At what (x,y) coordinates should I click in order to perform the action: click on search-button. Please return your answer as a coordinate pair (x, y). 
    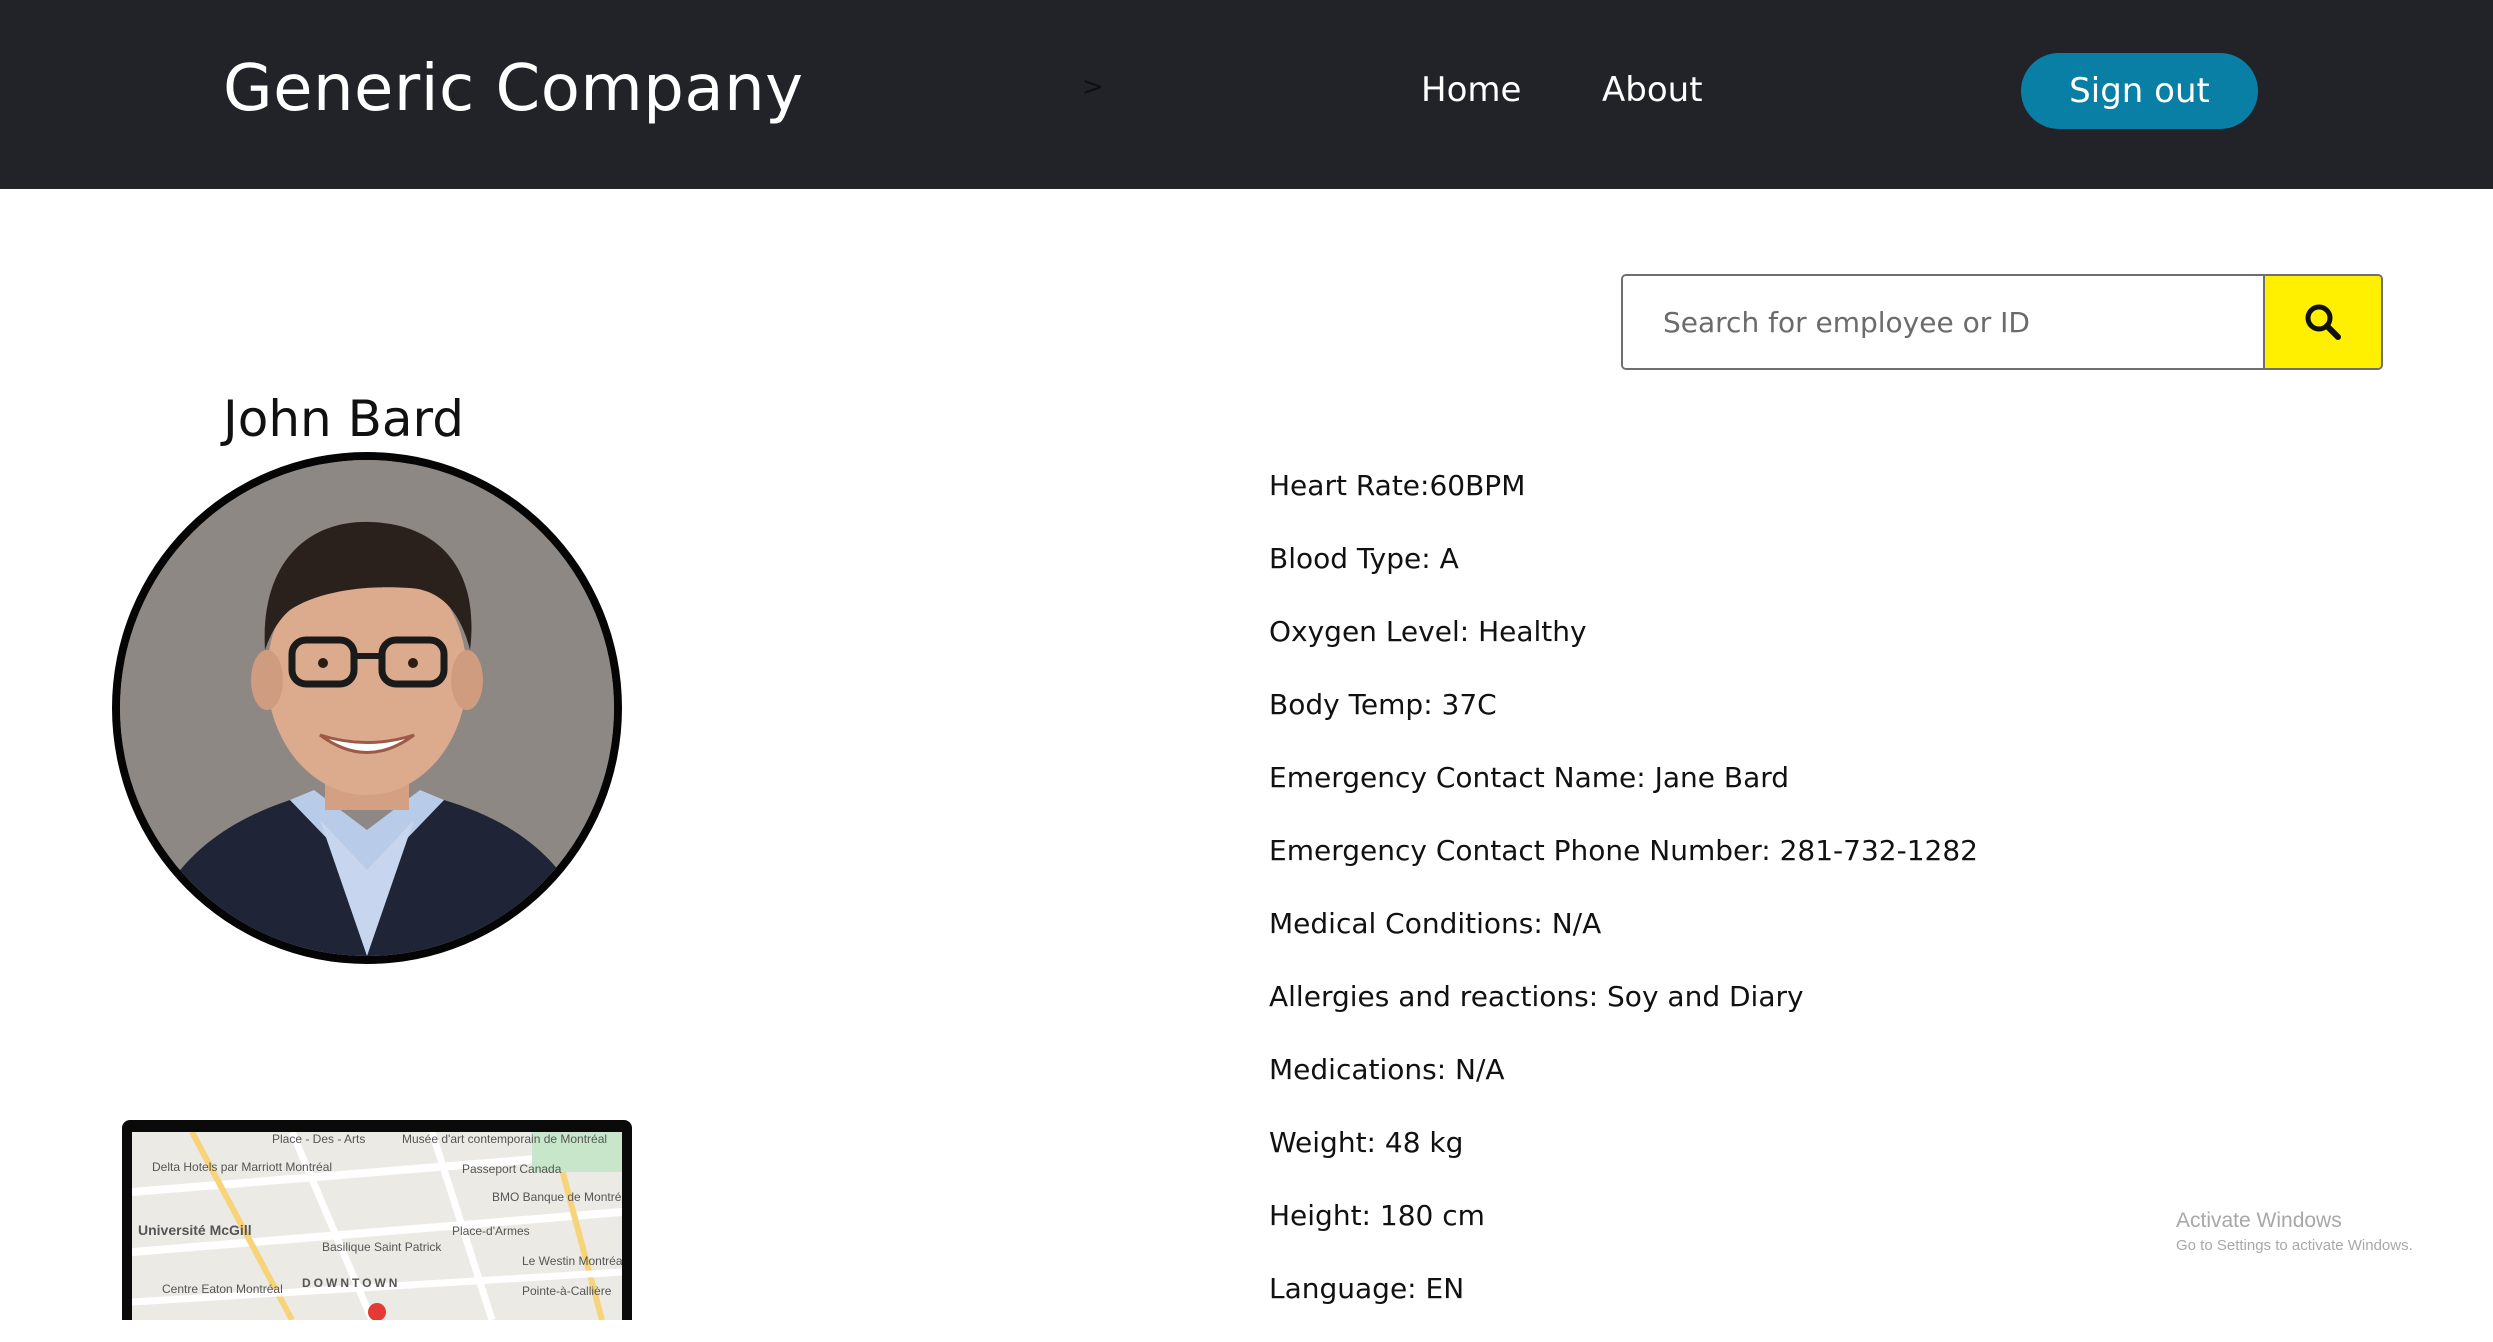
    Looking at the image, I should click on (2322, 322).